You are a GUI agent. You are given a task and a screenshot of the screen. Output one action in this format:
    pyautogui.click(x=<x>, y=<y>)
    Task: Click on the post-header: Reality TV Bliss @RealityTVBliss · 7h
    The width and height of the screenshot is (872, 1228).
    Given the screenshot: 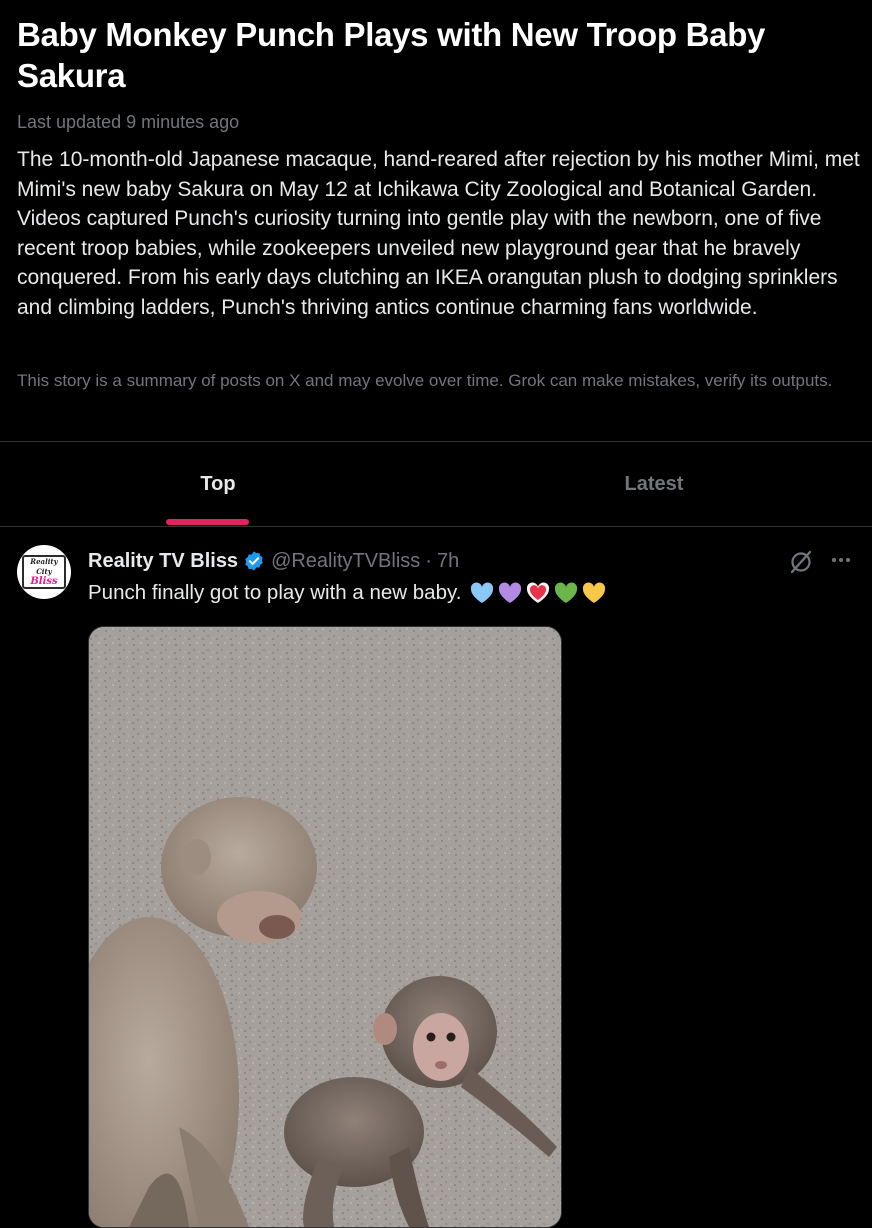 What is the action you would take?
    pyautogui.click(x=273, y=561)
    